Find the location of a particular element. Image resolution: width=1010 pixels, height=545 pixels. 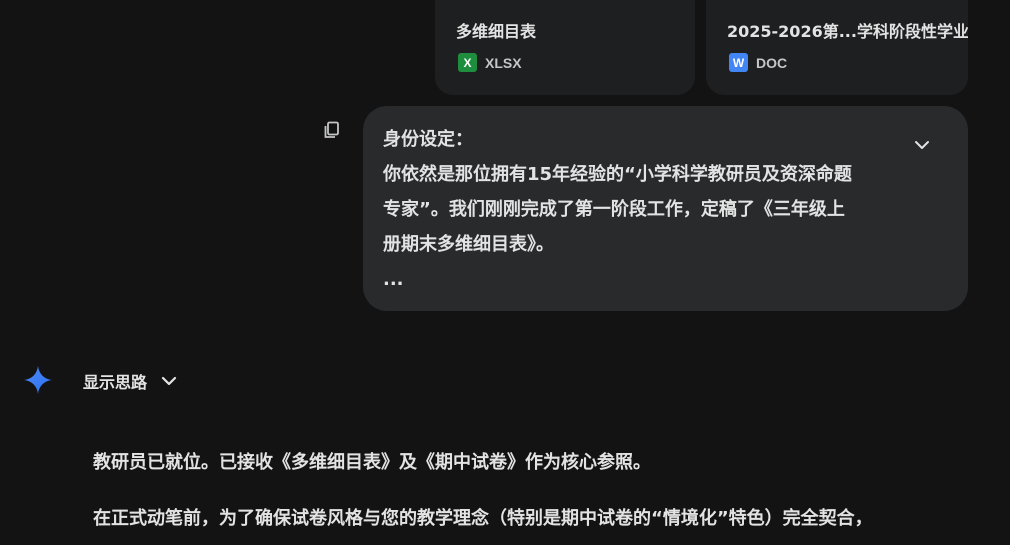

message-line: 册期末多维细目表》。 is located at coordinates (468, 244).